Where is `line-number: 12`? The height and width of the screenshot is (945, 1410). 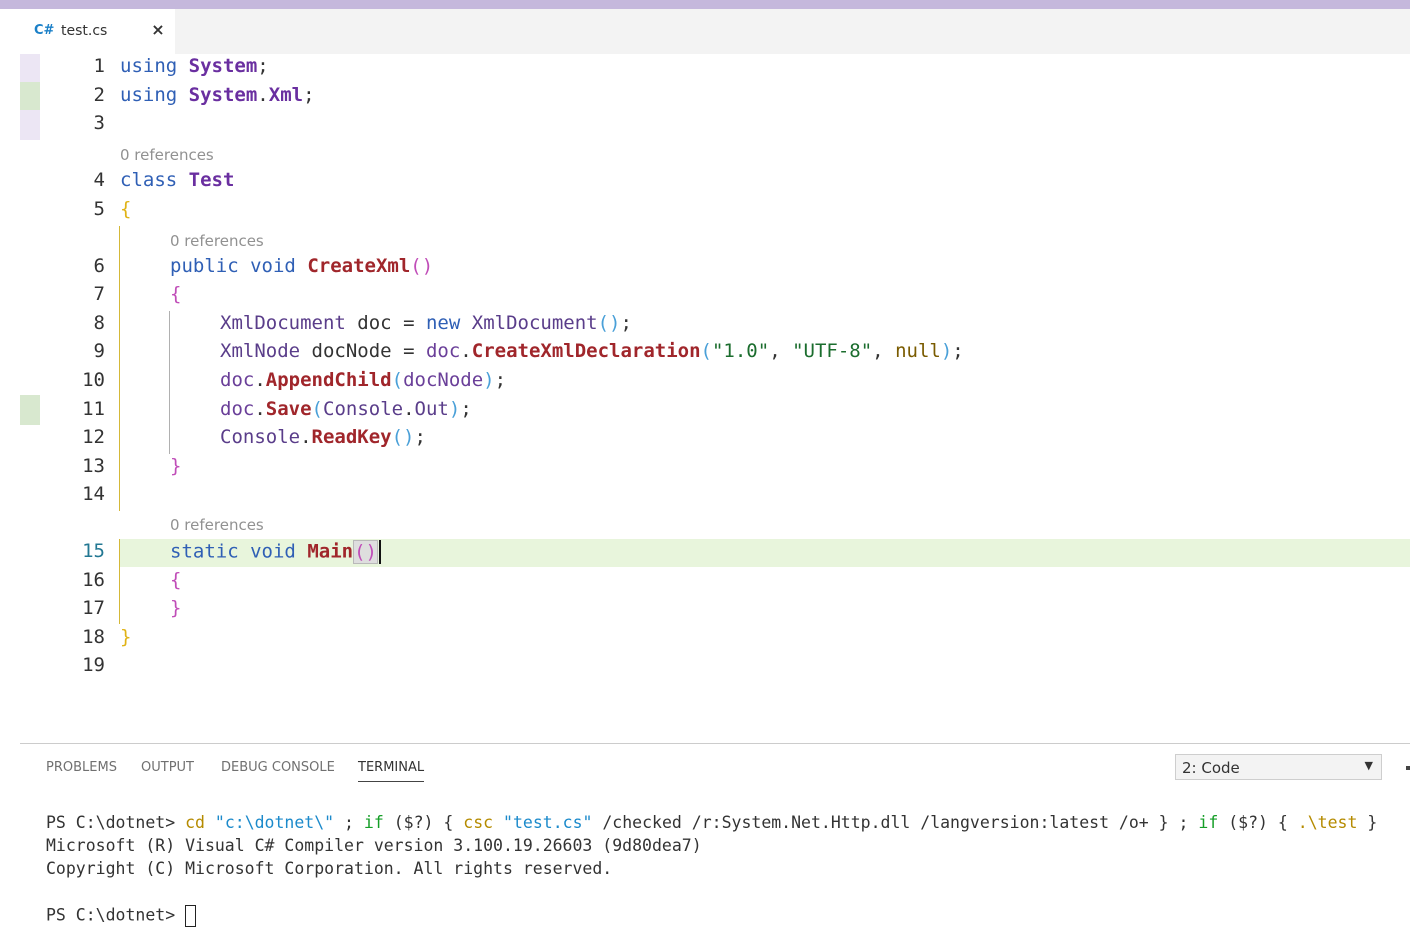 line-number: 12 is located at coordinates (93, 437).